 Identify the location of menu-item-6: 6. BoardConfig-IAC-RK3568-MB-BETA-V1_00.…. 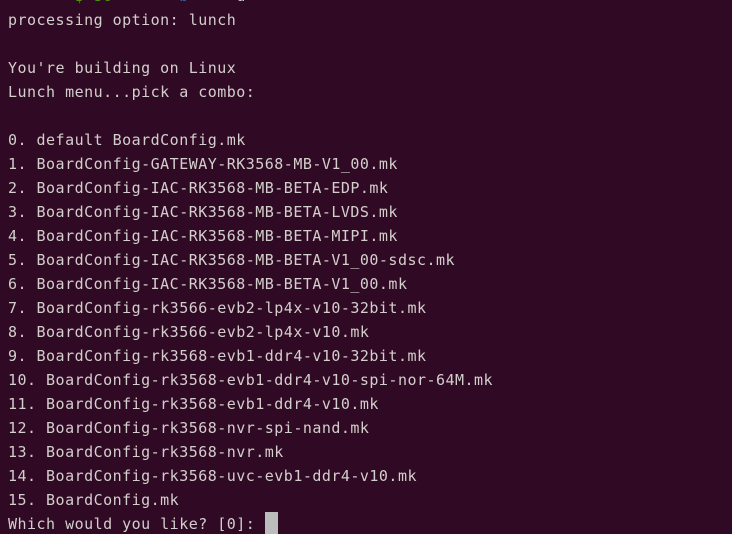
(370, 284).